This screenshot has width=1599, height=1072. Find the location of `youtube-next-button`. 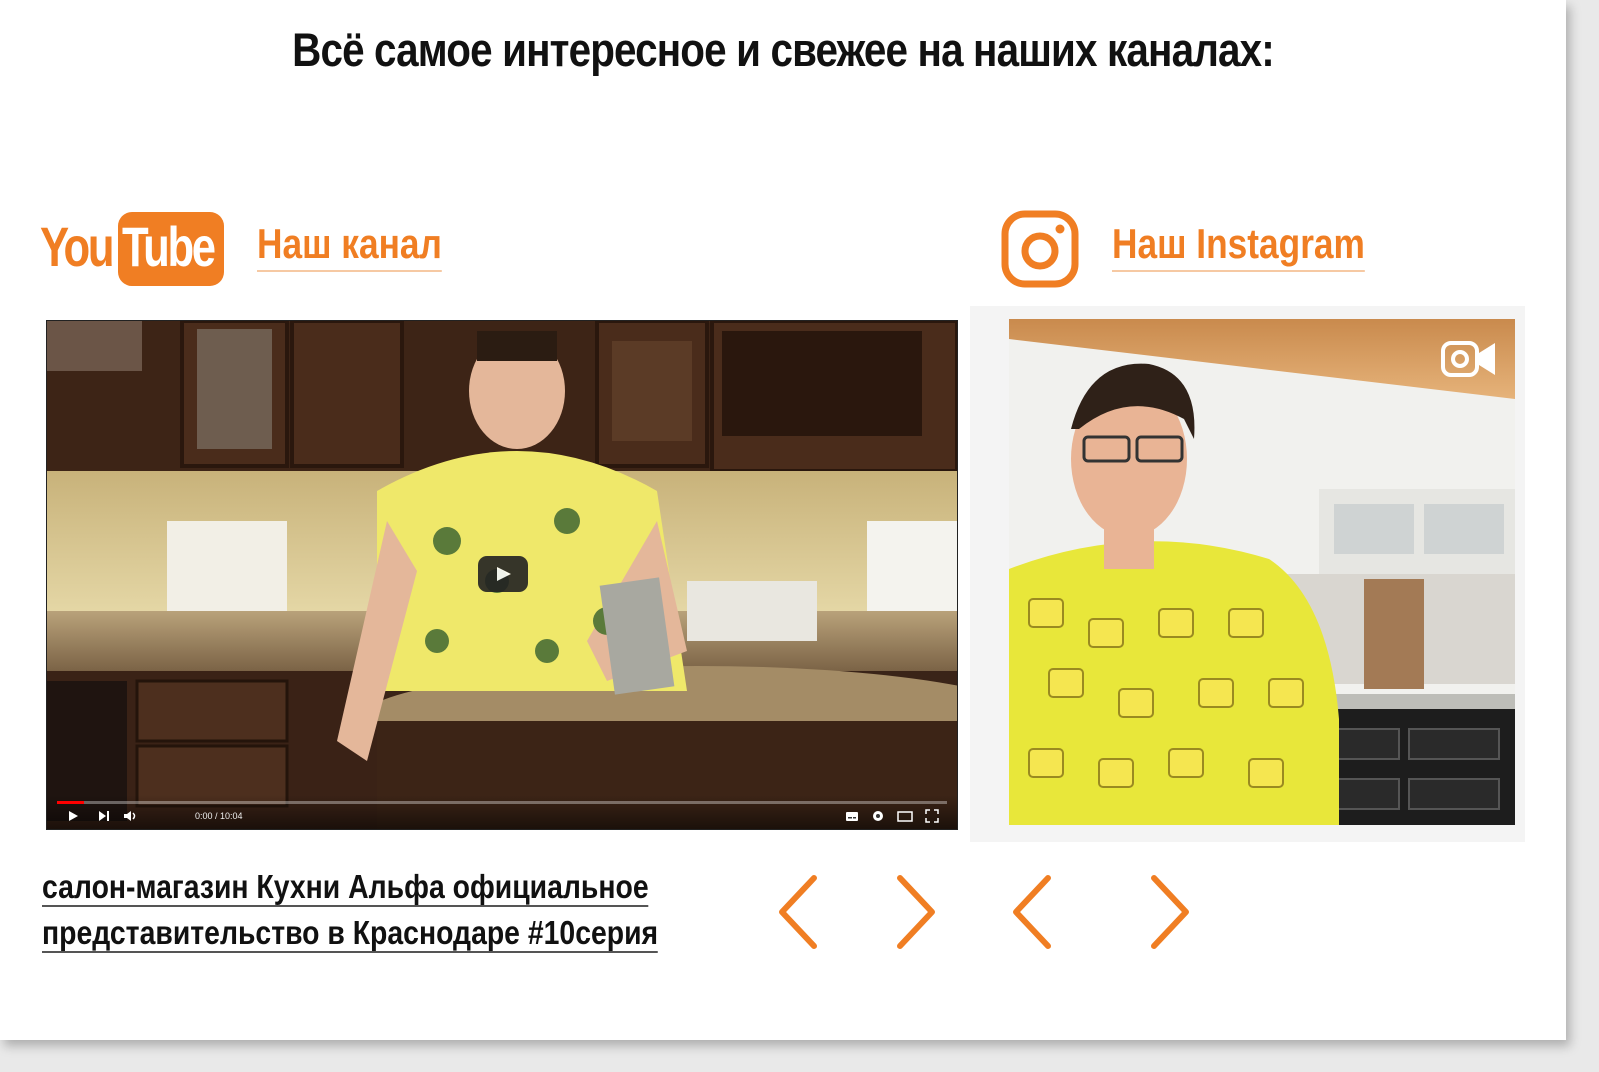

youtube-next-button is located at coordinates (918, 912).